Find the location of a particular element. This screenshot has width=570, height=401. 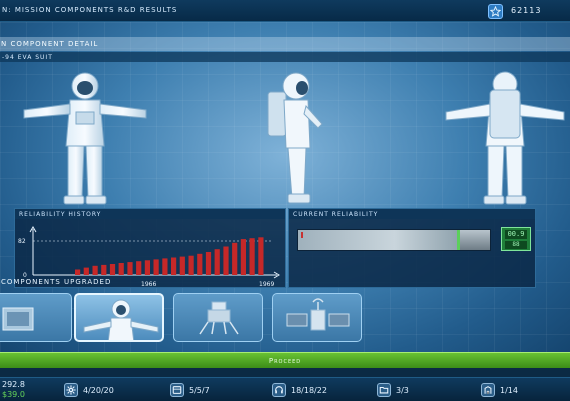

score-value: 62113 is located at coordinates (526, 10).